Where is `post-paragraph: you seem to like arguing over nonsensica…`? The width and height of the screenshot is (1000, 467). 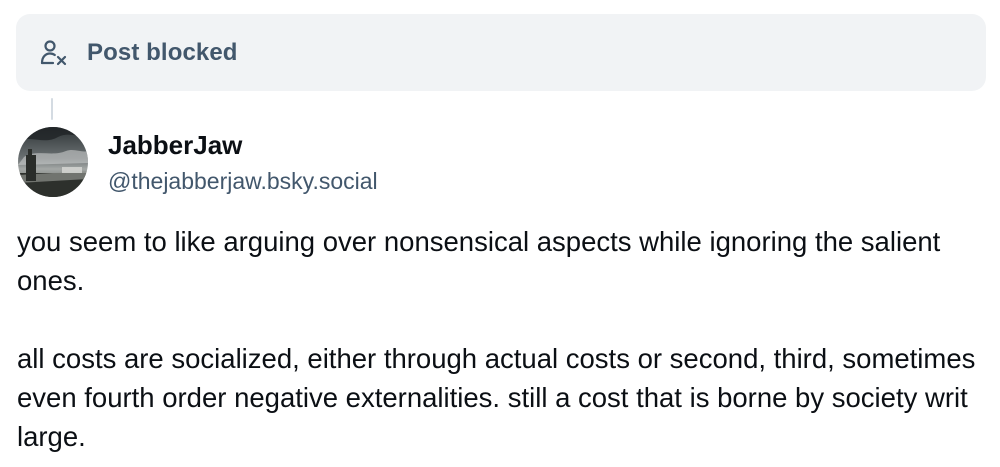 post-paragraph: you seem to like arguing over nonsensica… is located at coordinates (479, 261).